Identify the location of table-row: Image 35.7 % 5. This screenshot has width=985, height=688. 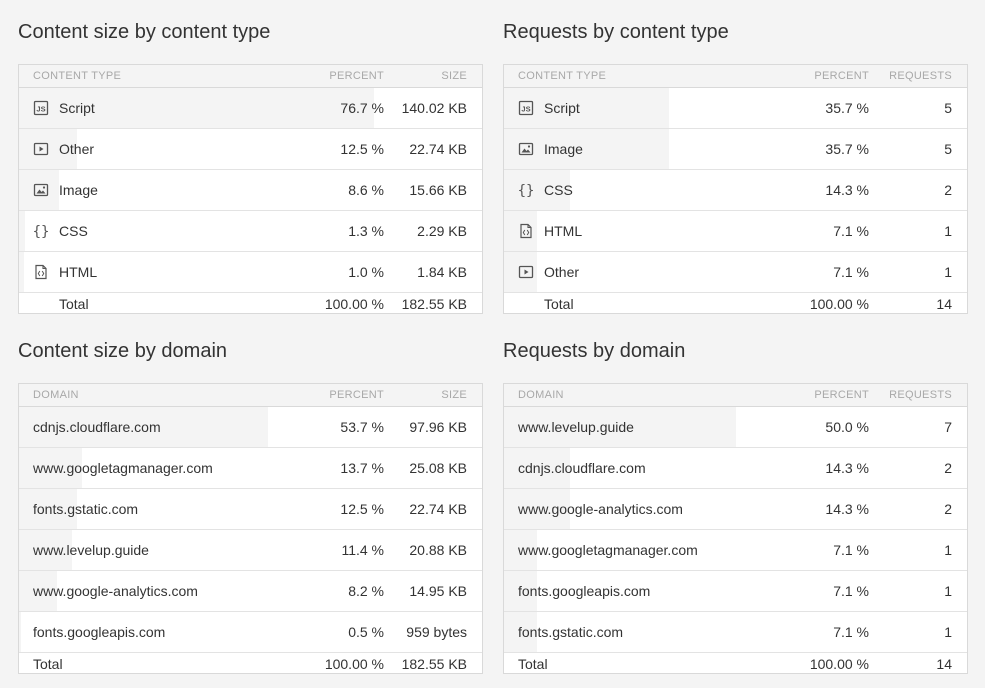
(735, 149).